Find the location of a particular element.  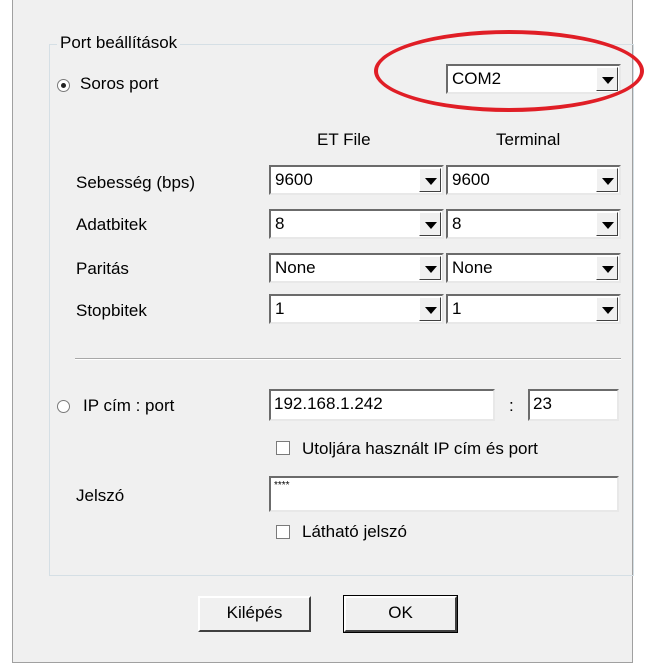

parity-terminal-value: None is located at coordinates (472, 267).